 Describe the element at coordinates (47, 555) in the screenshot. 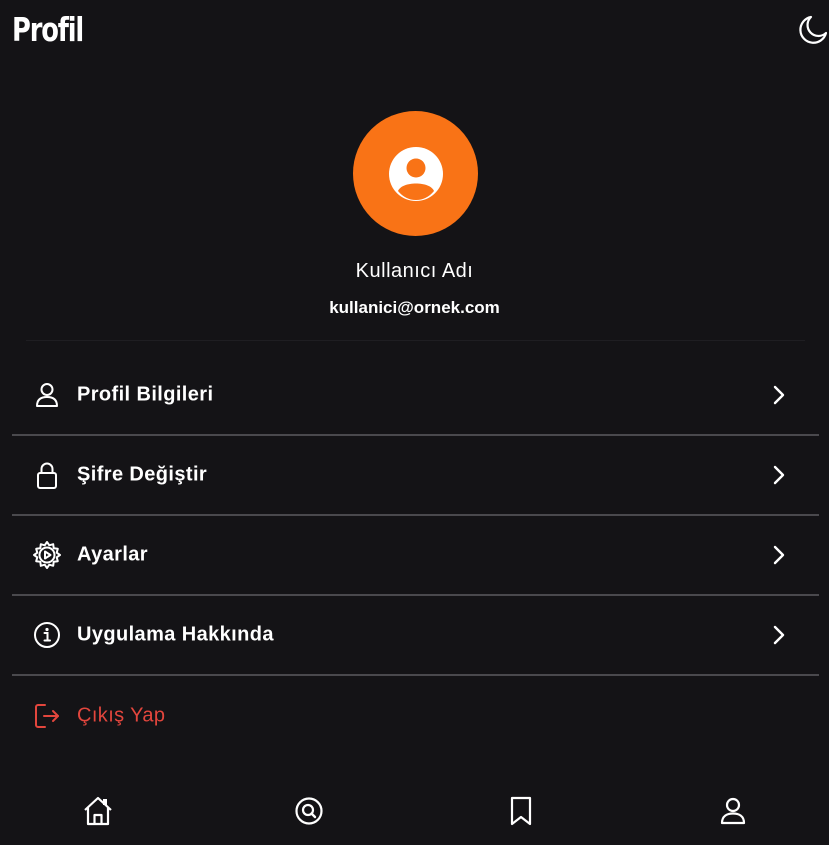

I see `gear-icon` at that location.